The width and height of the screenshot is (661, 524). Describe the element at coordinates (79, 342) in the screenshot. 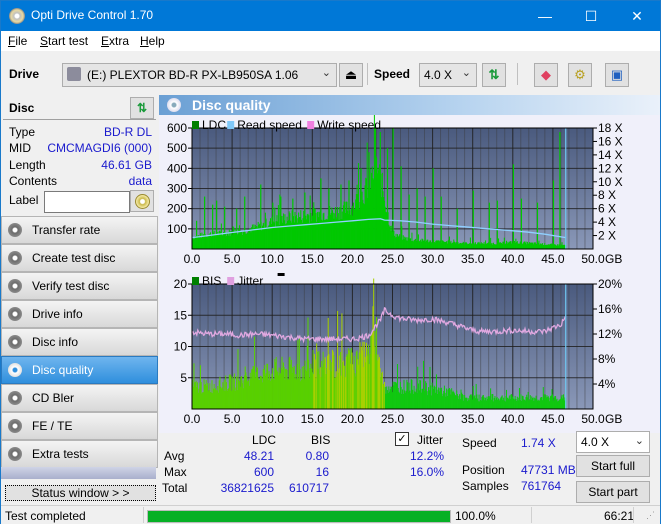

I see `nav-item-disc-info: Disc info` at that location.